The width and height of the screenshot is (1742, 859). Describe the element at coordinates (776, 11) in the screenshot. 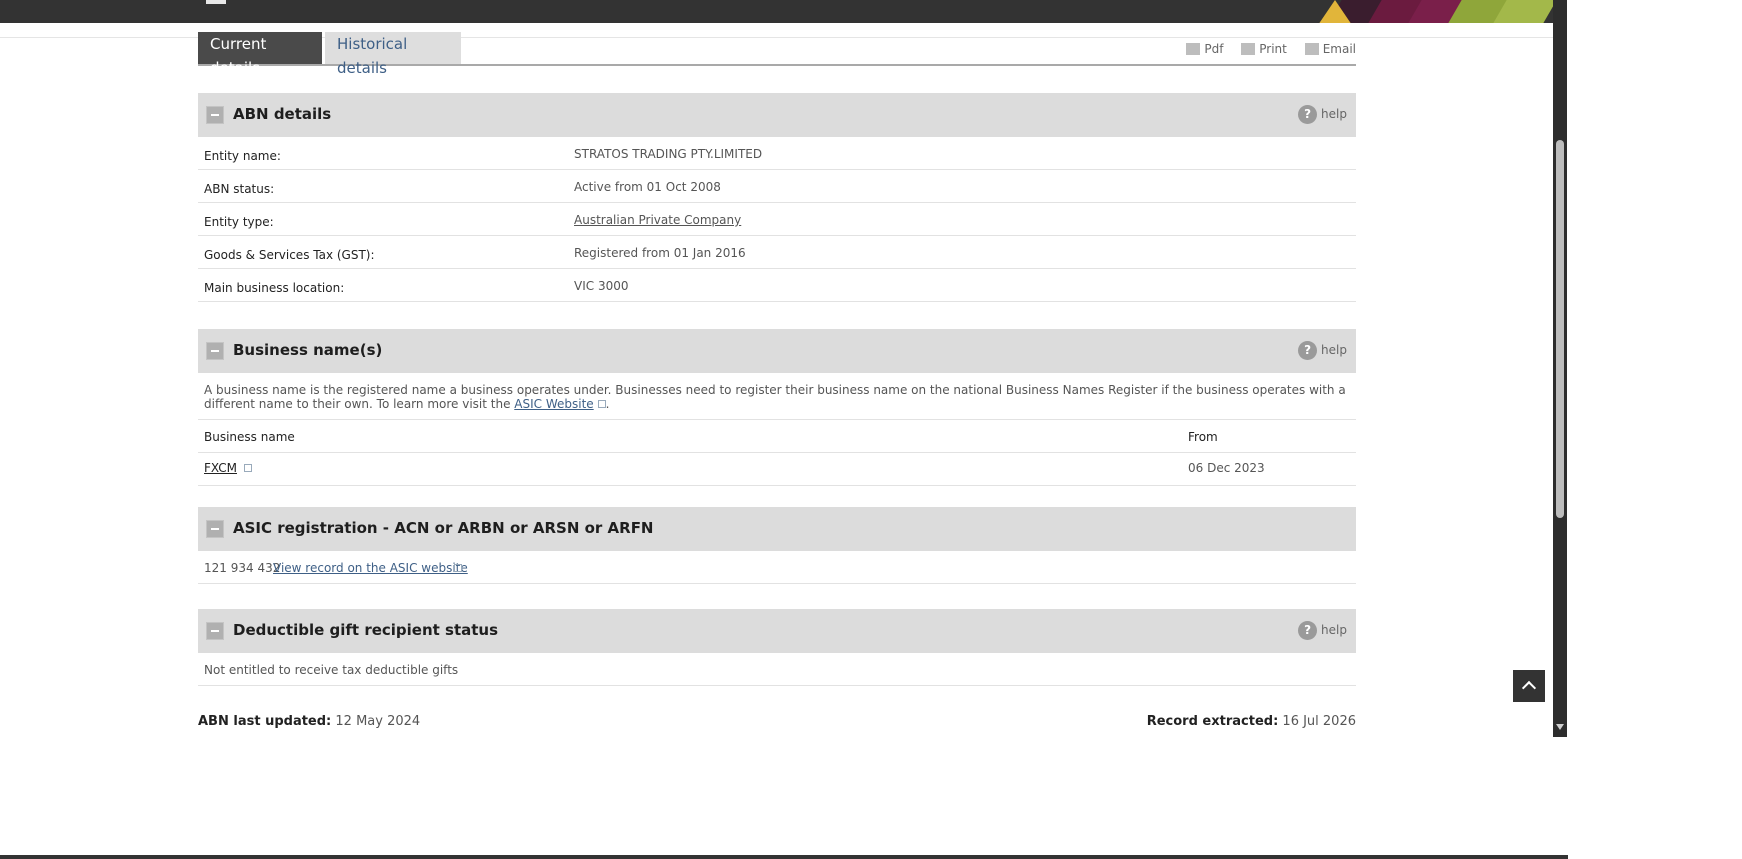

I see `top-navigation-bar` at that location.